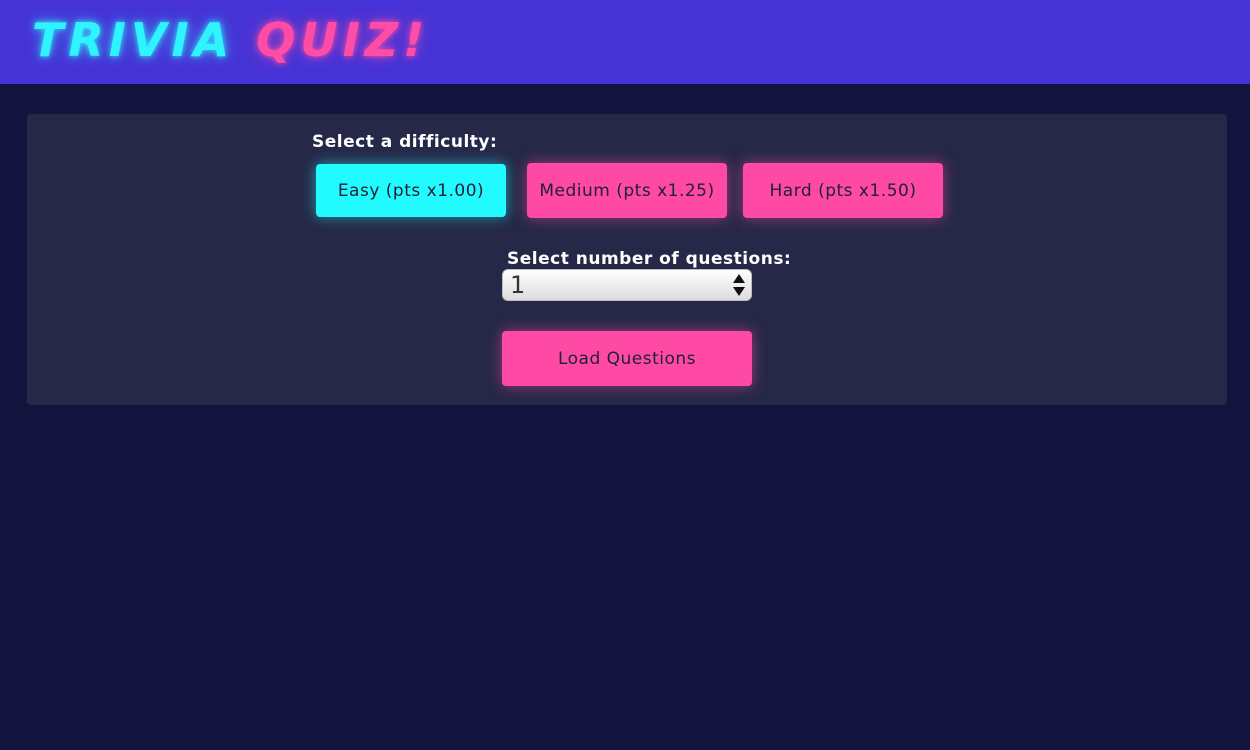  I want to click on questions-count-value: 1, so click(518, 285).